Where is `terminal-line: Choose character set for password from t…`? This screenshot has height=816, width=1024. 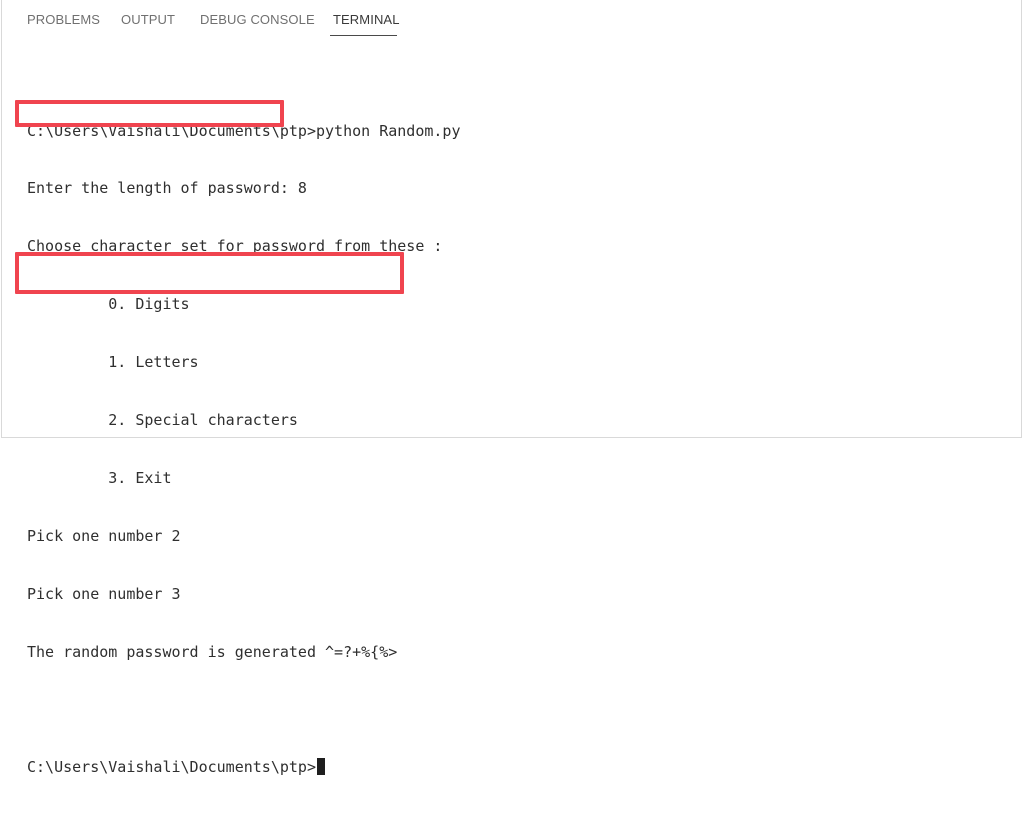
terminal-line: Choose character set for password from t… is located at coordinates (235, 246).